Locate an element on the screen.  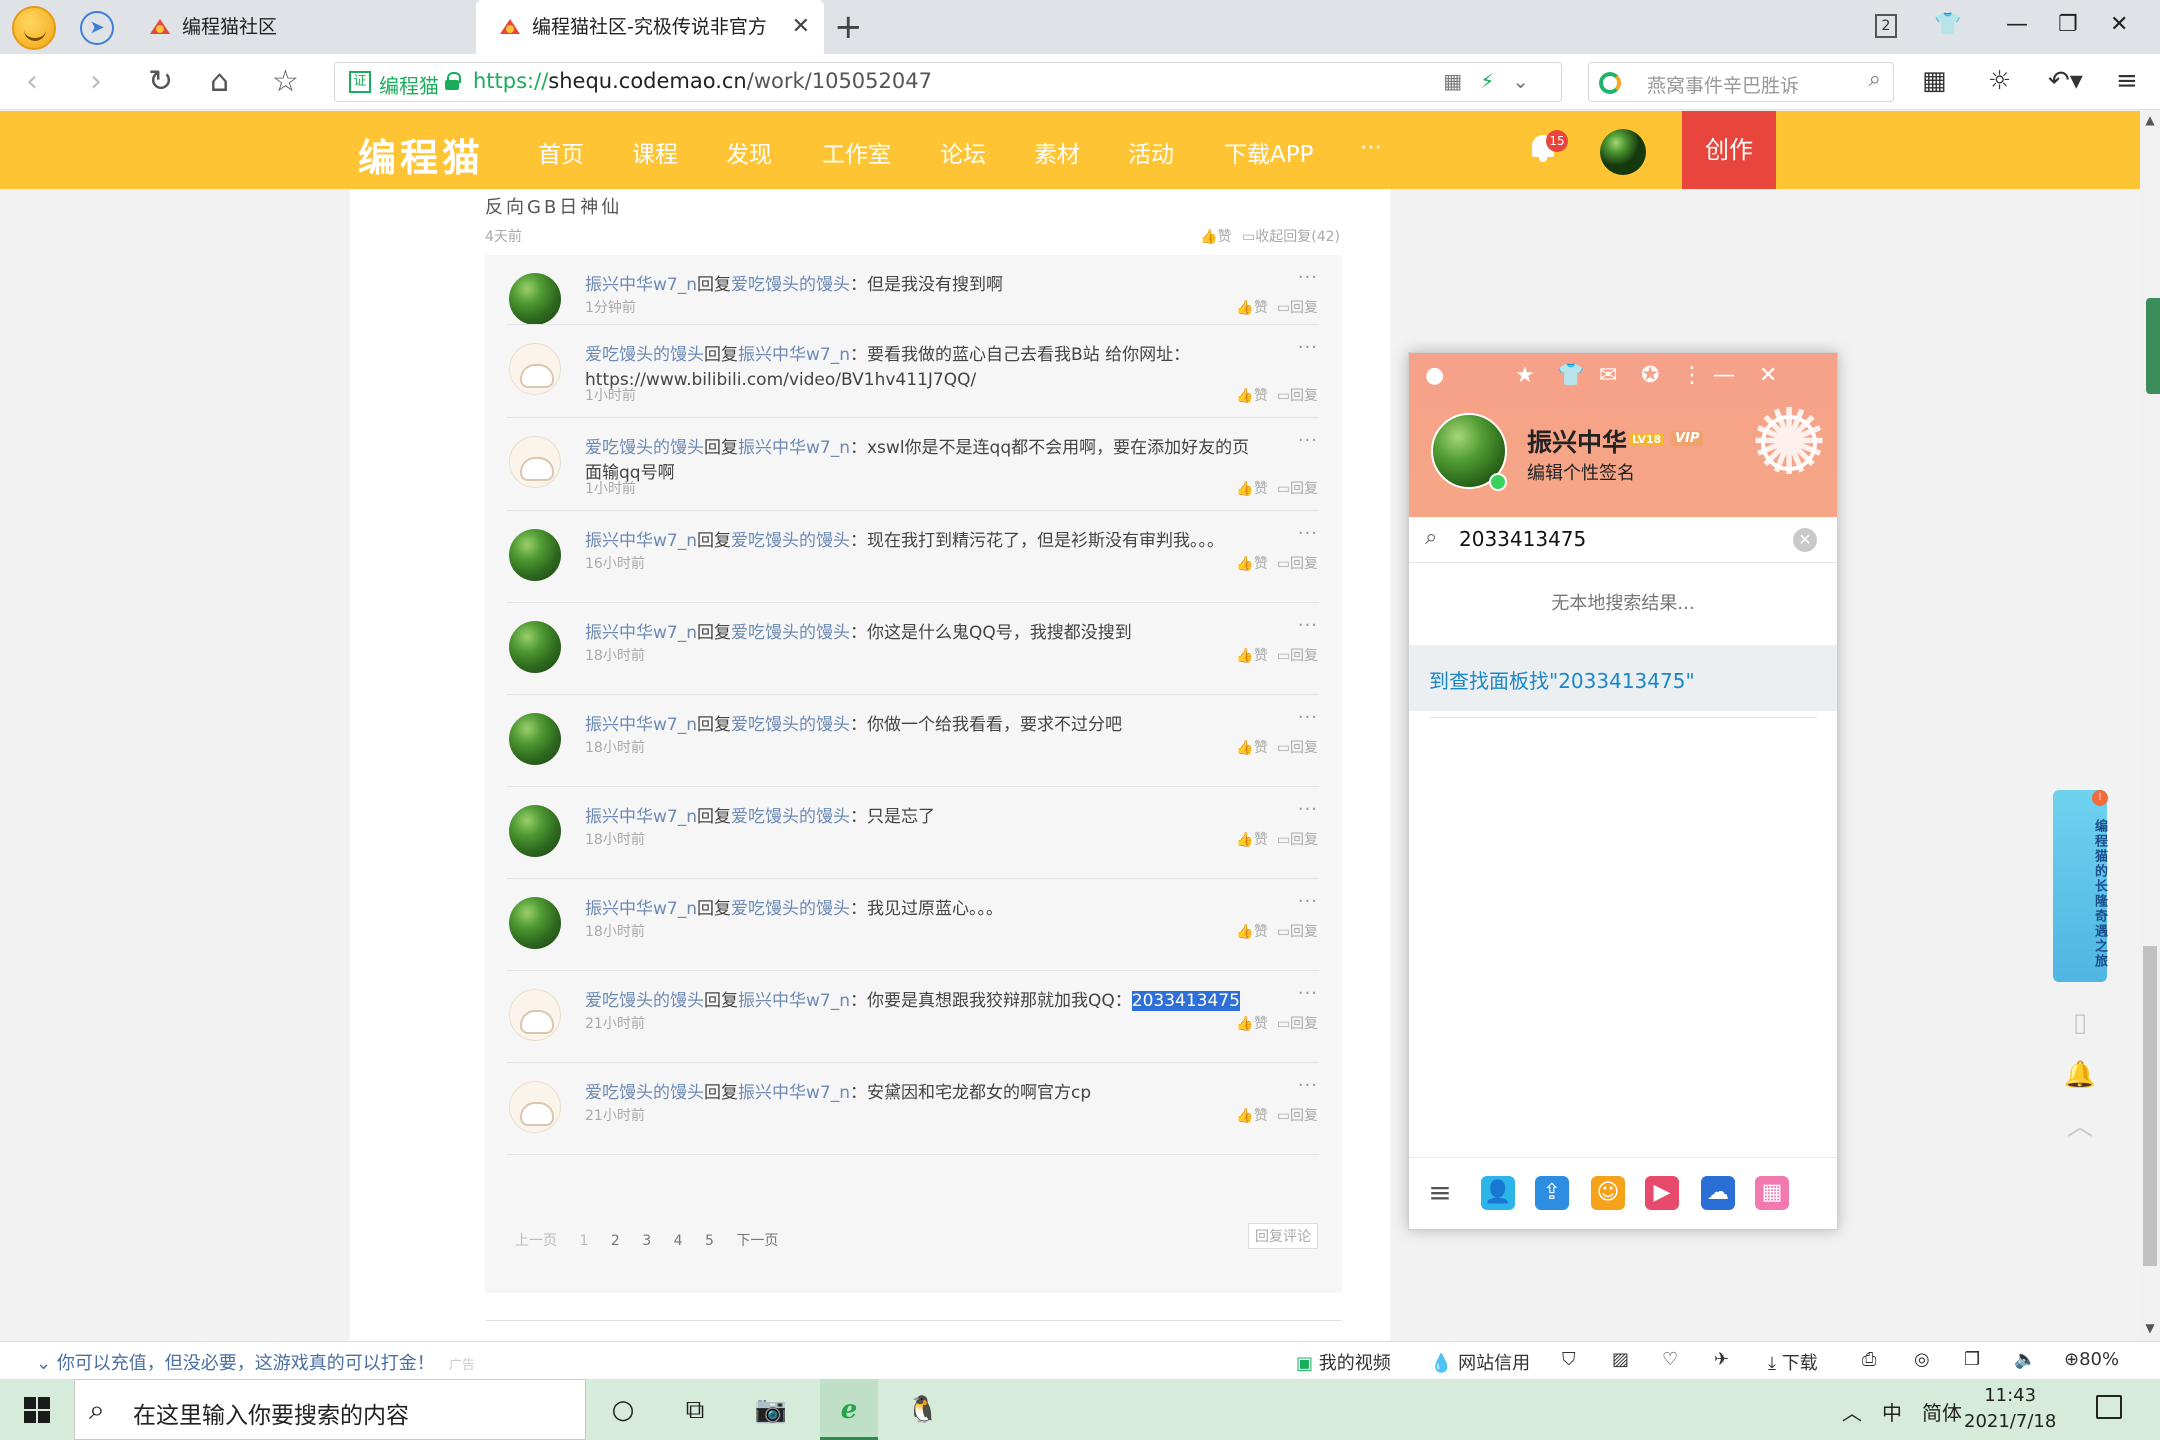
nav-courses: 课程 is located at coordinates (655, 152).